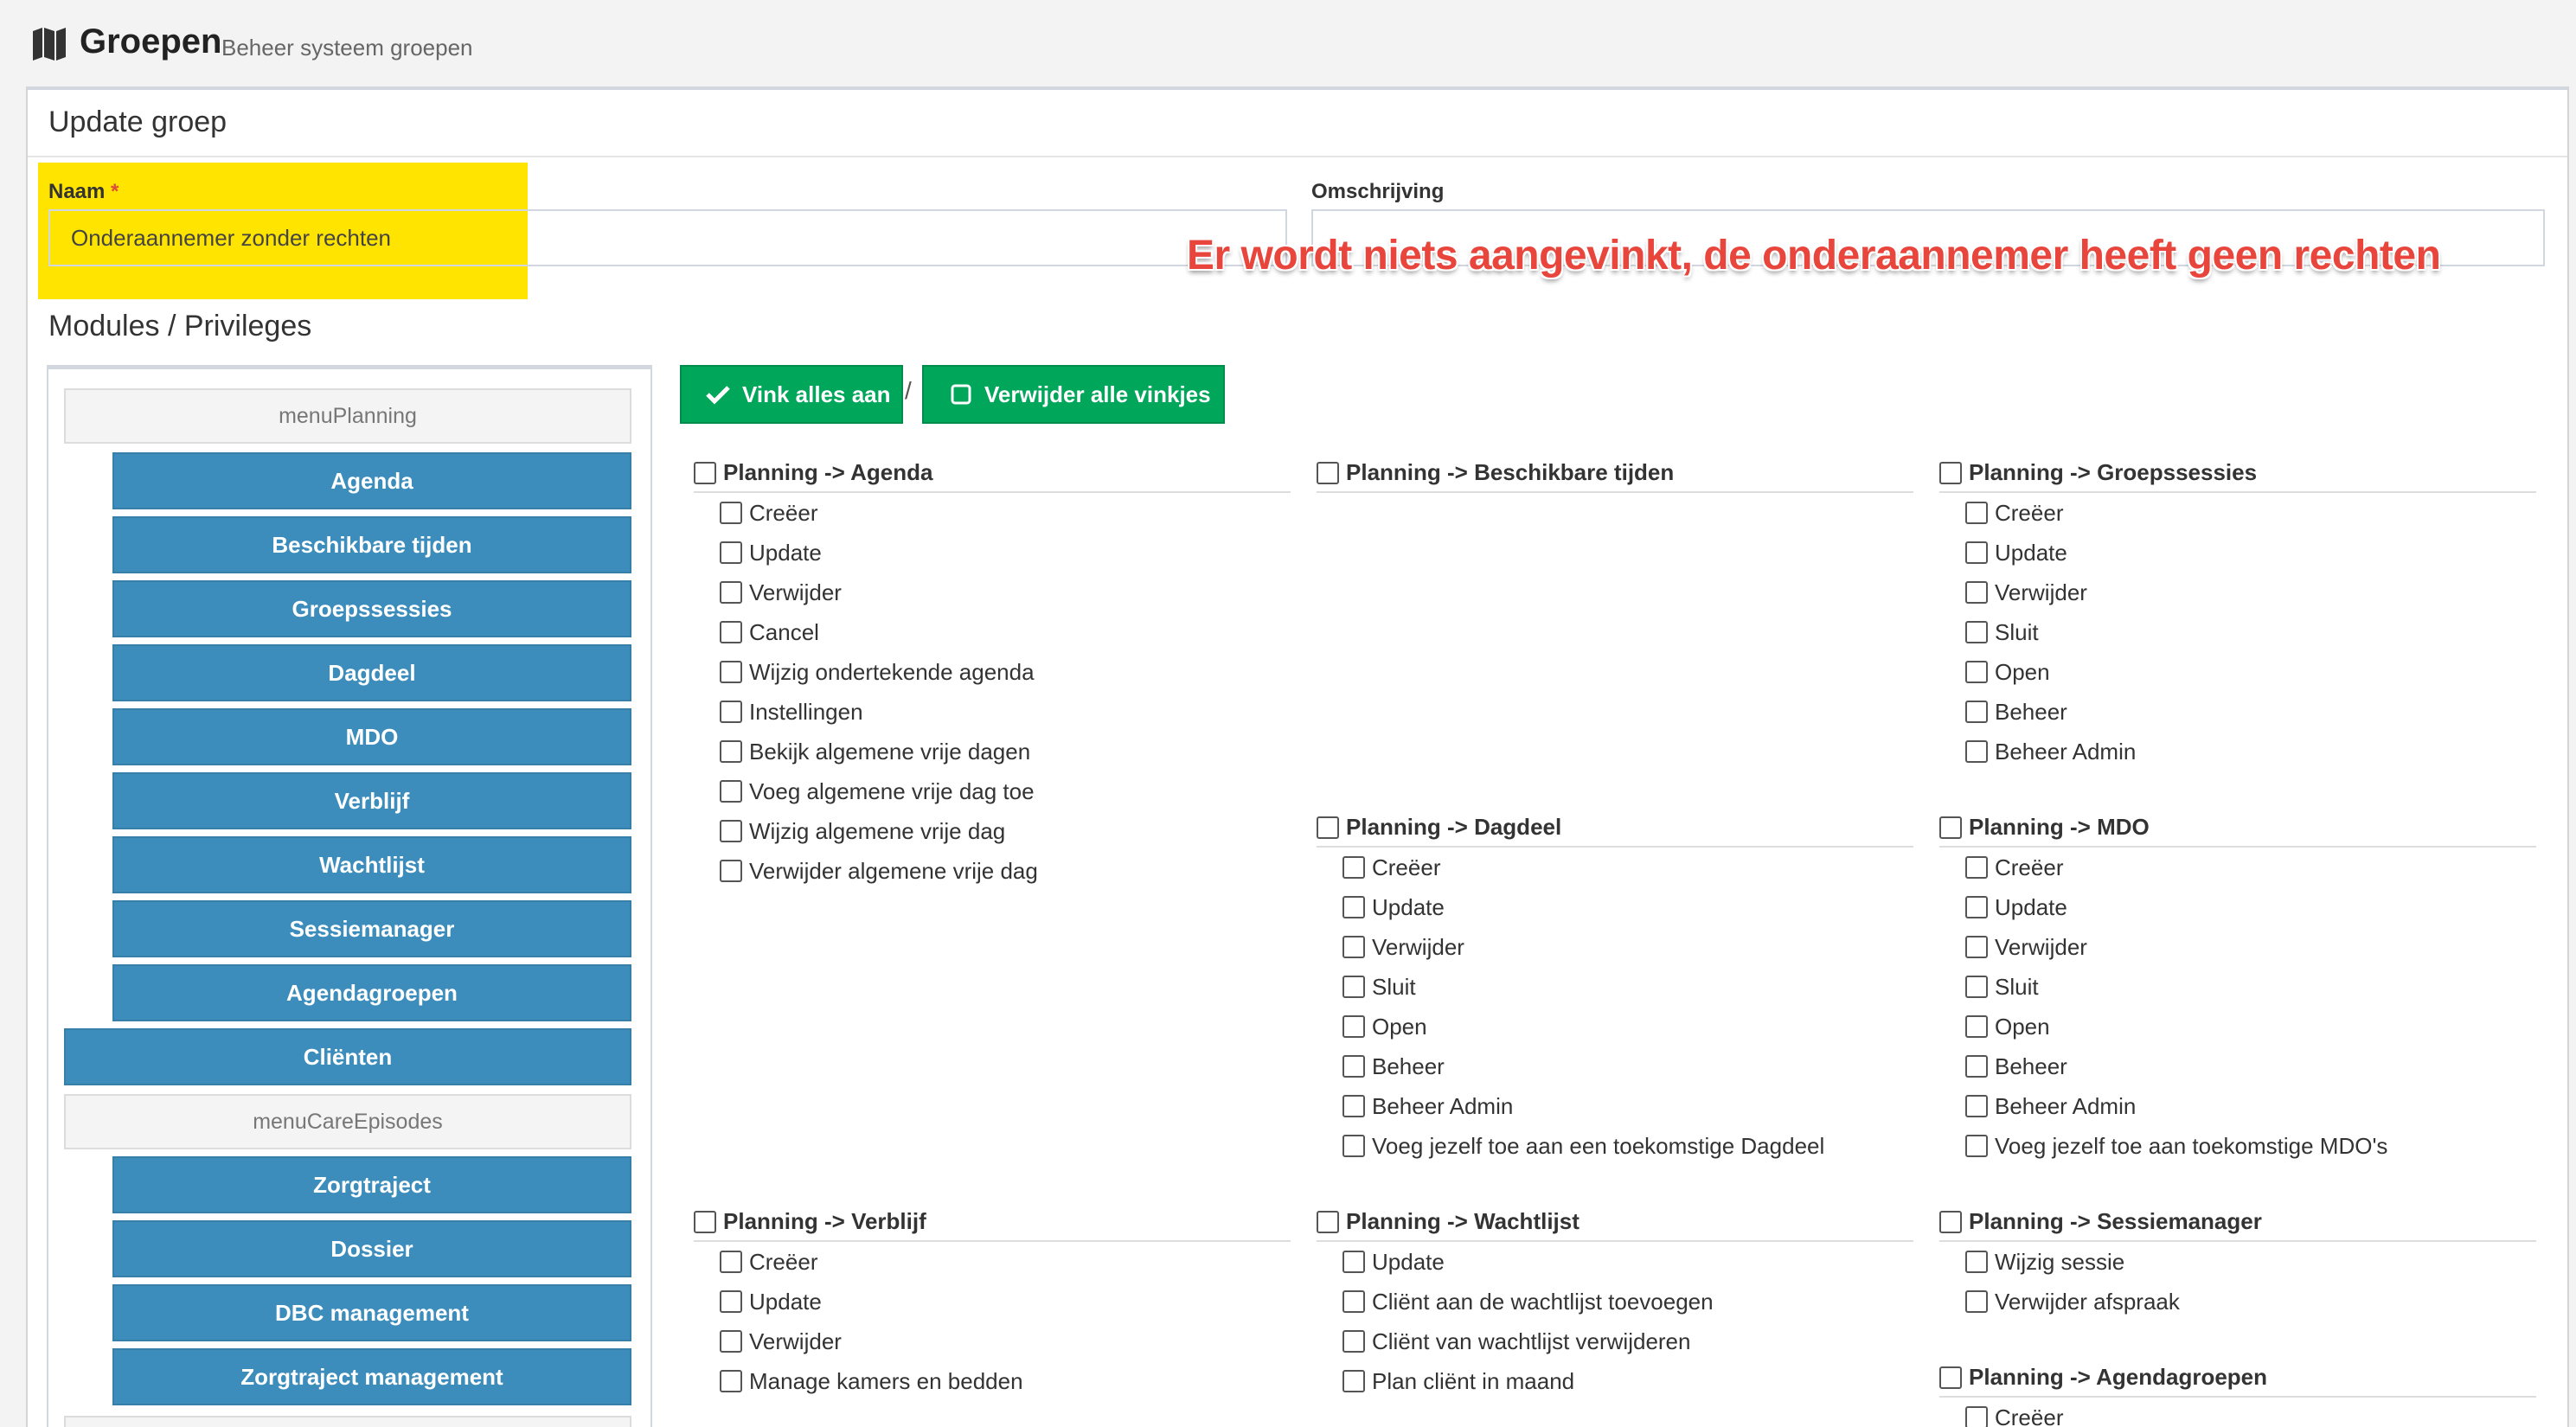 The image size is (2576, 1427). Describe the element at coordinates (371, 928) in the screenshot. I see `sidebar-item-sessiemanager: Sessiemanager` at that location.